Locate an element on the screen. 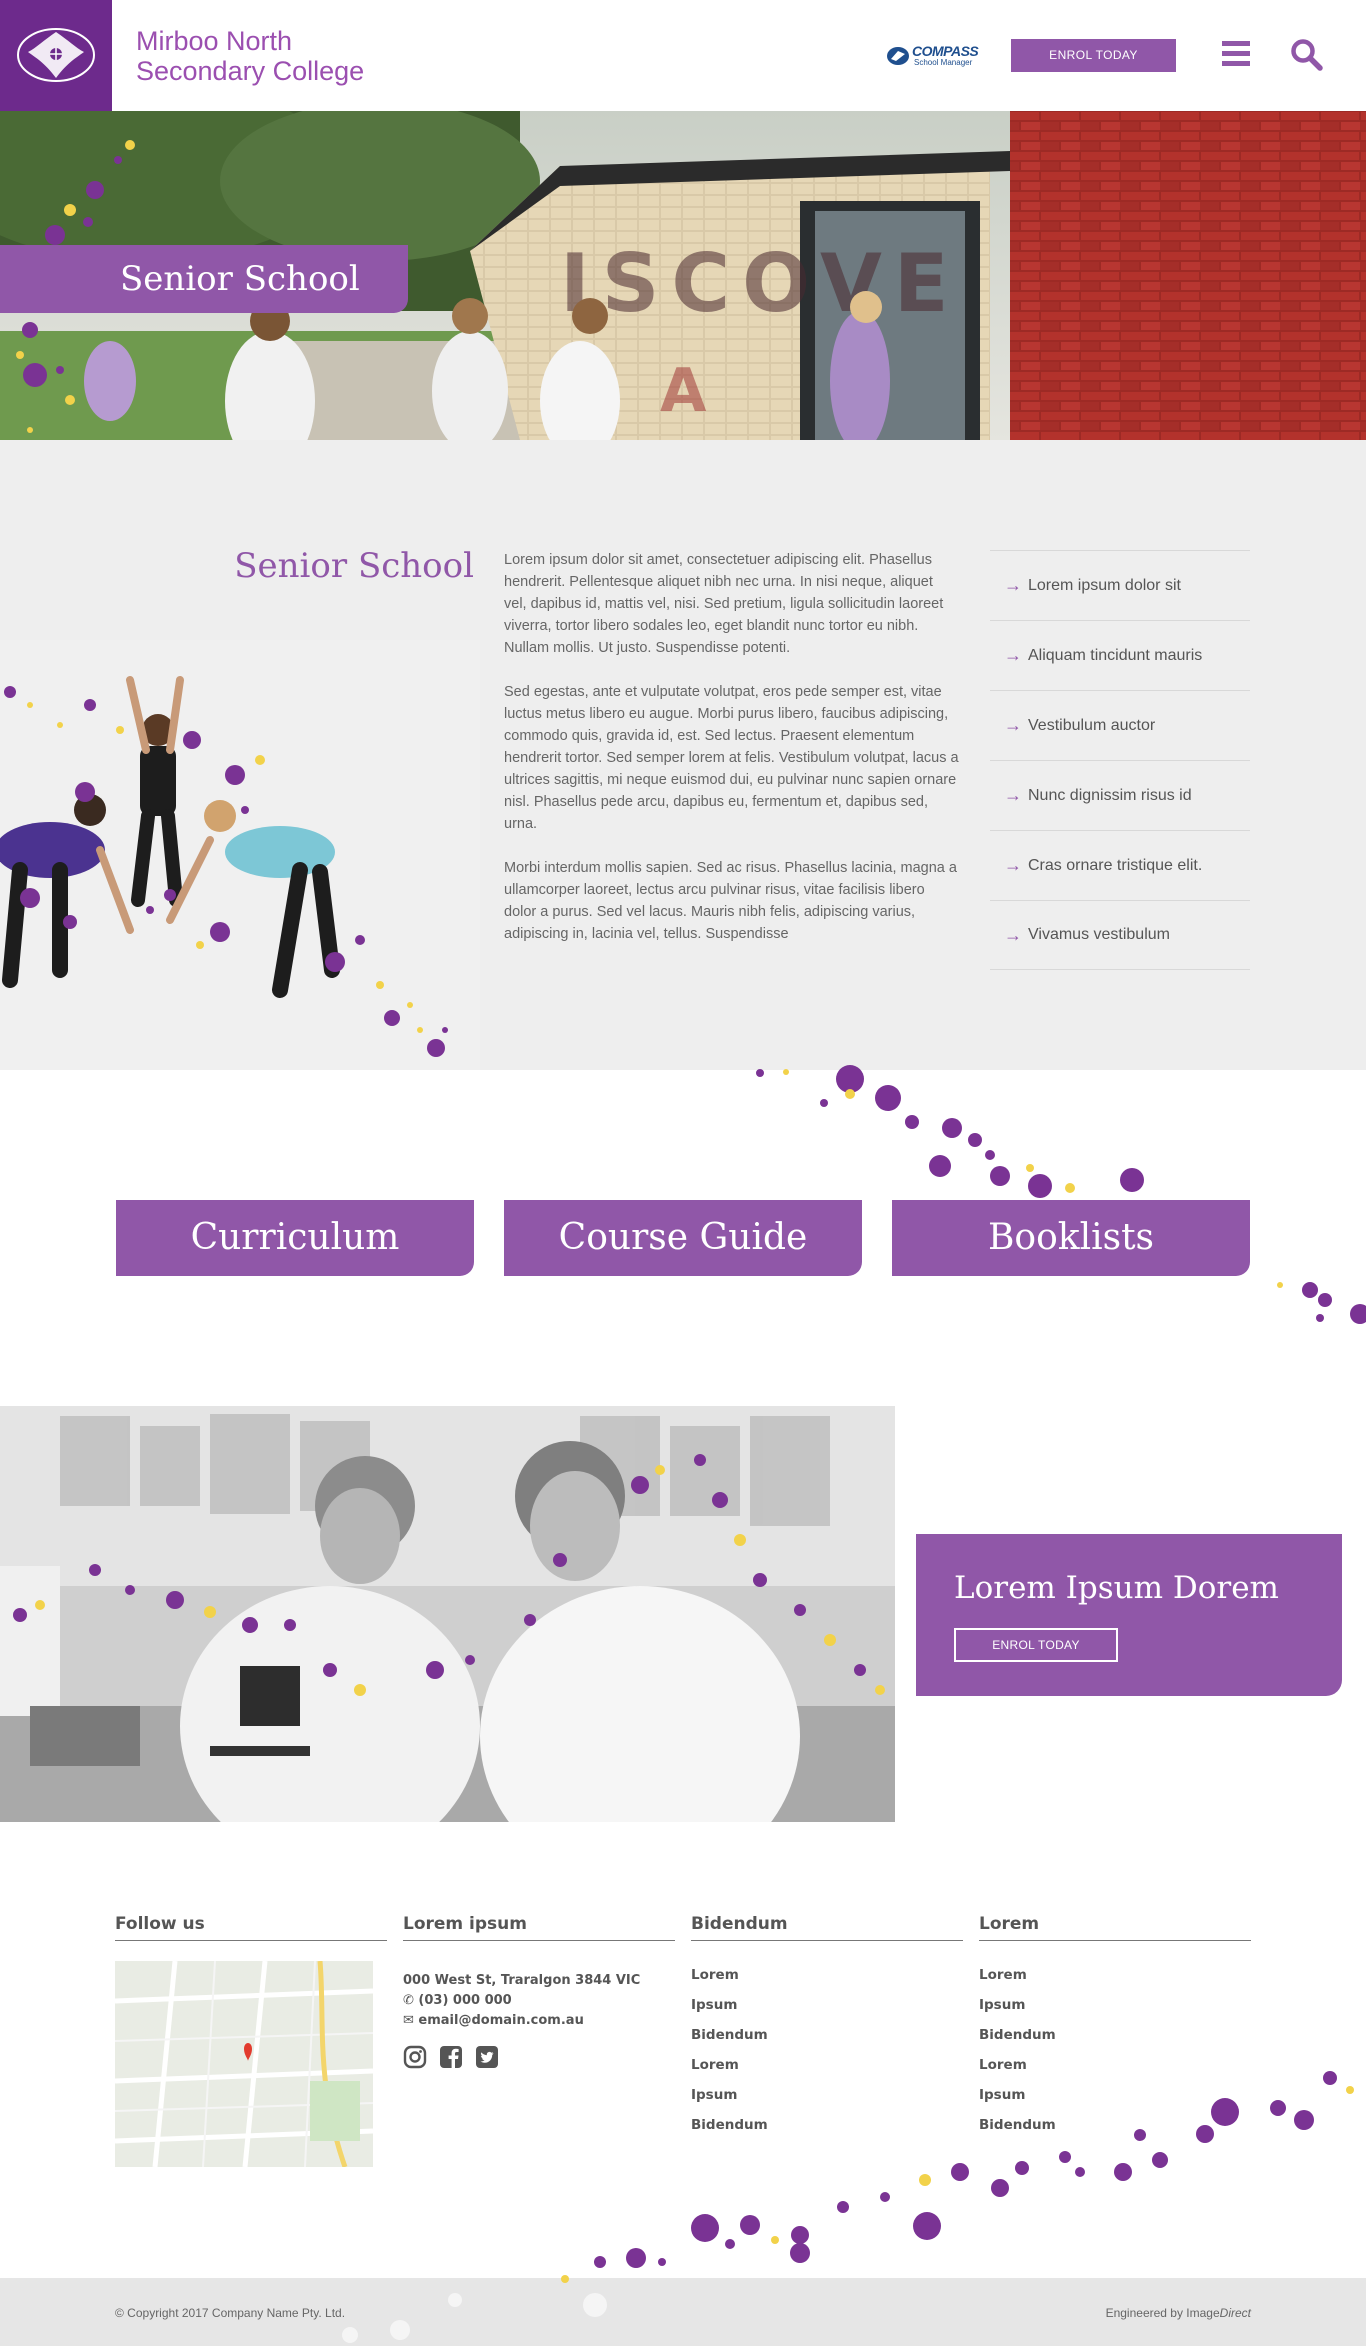 This screenshot has width=1366, height=2346. college-logo is located at coordinates (56, 55).